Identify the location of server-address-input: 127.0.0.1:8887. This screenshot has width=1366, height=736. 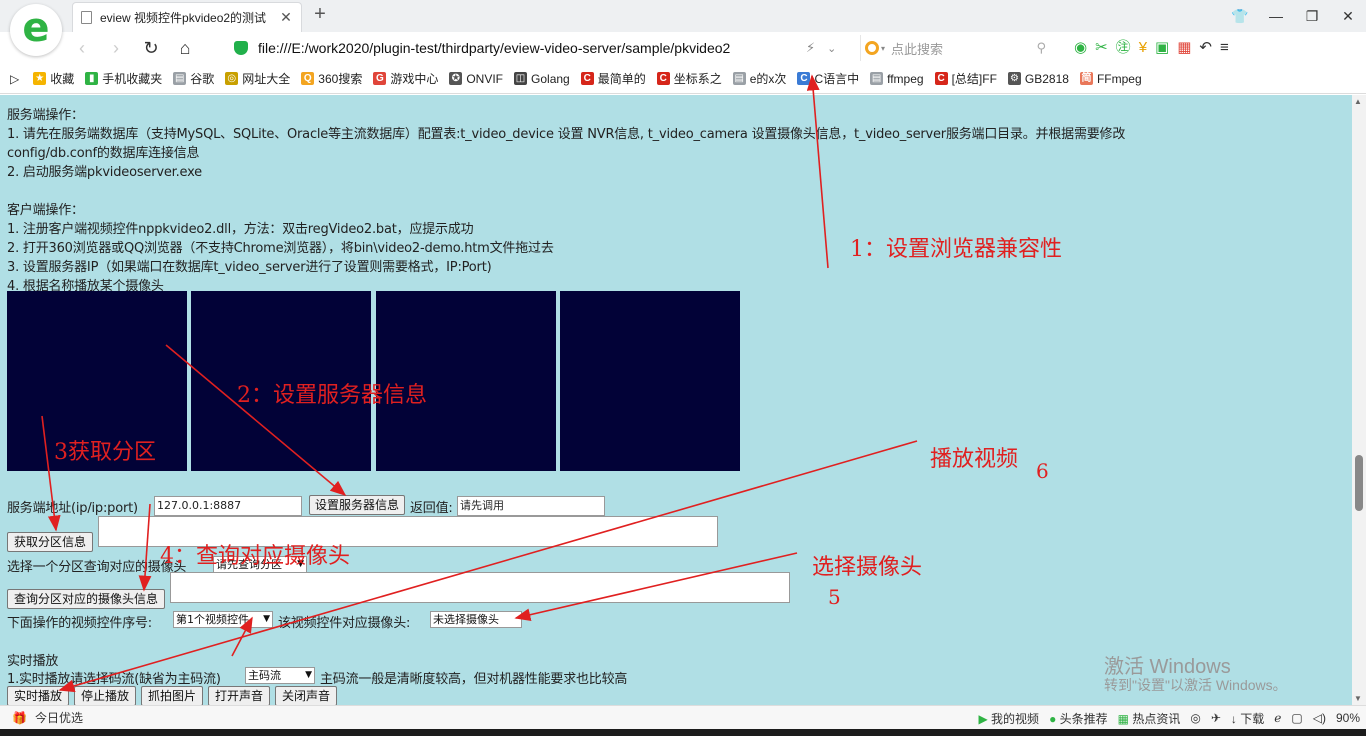
(228, 506).